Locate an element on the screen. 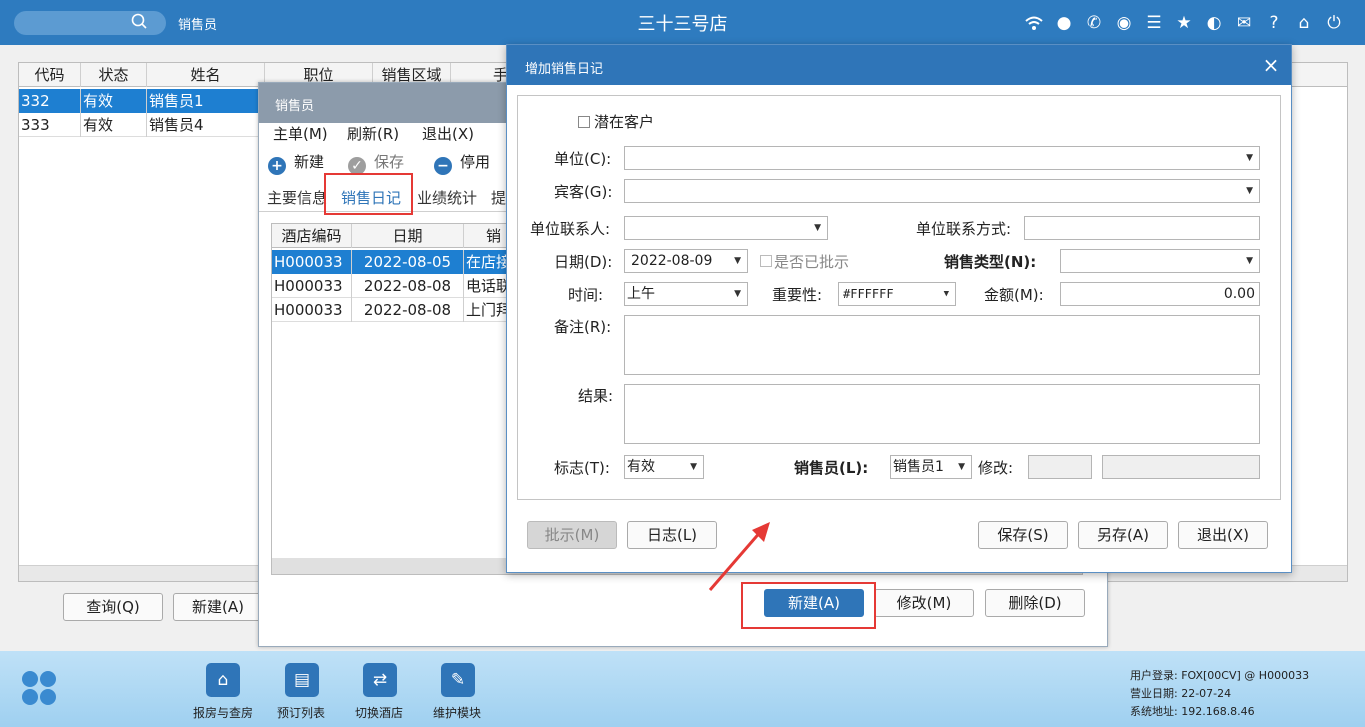  toolbar-disable-label: 停用 is located at coordinates (475, 162).